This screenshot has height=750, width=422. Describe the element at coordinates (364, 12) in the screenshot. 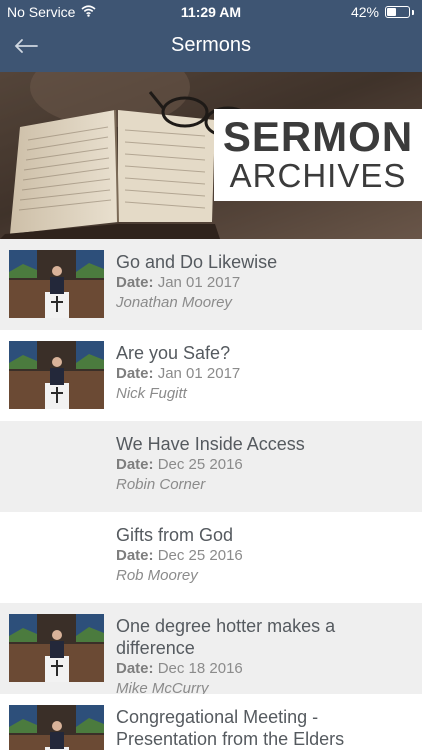

I see `battery-percent: 42%` at that location.